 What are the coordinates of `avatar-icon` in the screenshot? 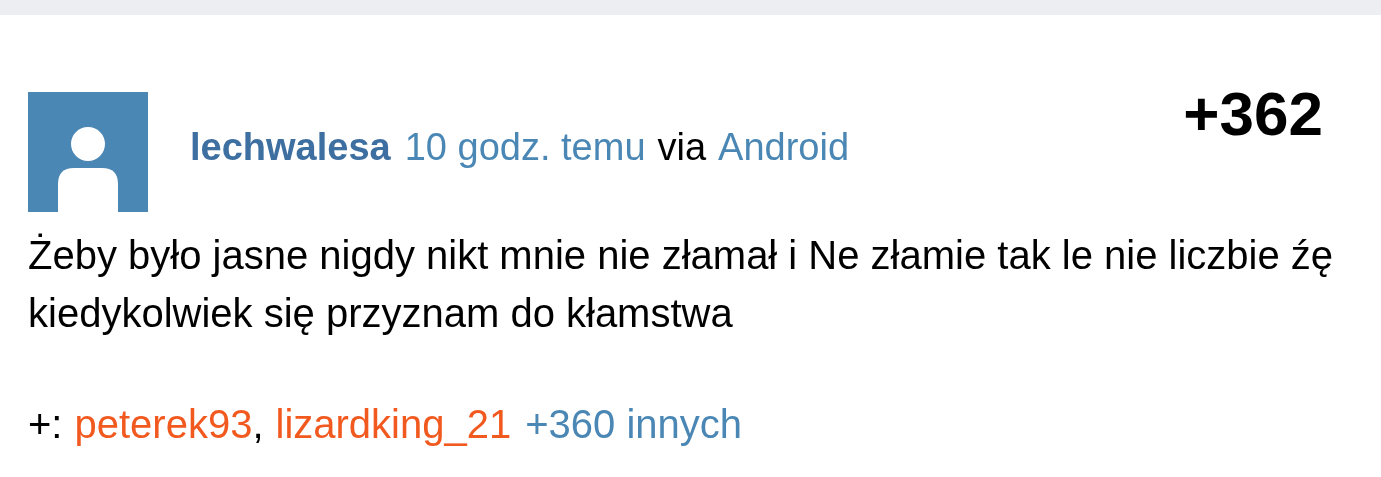 It's located at (88, 152).